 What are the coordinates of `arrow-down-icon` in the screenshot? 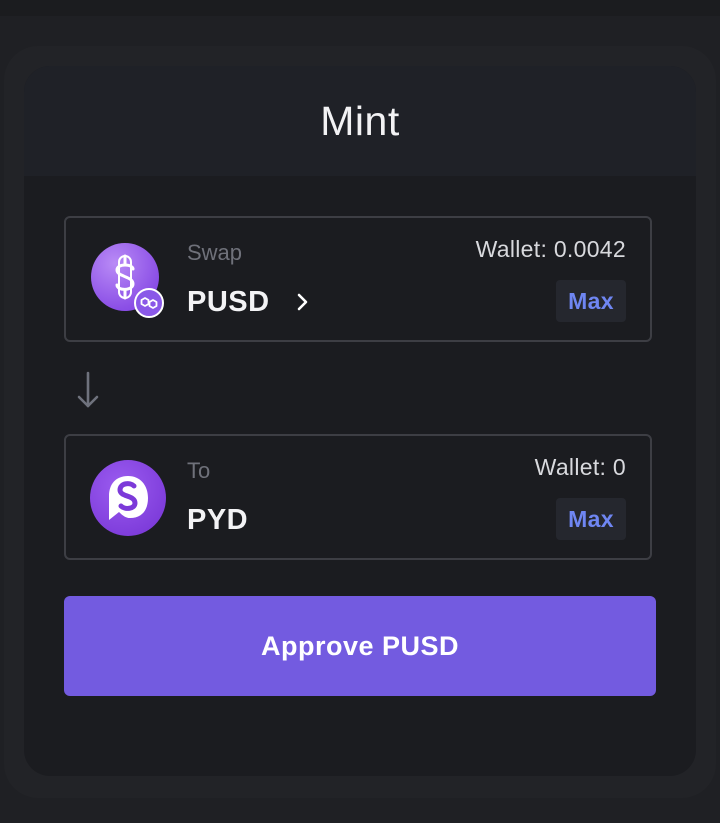 It's located at (88, 389).